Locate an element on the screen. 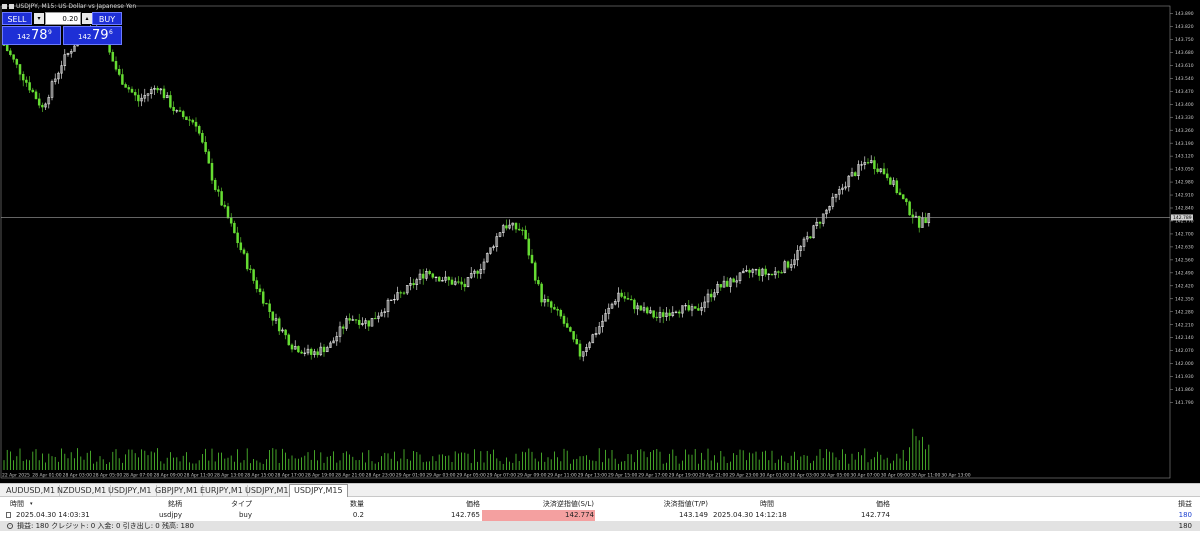 Image resolution: width=1200 pixels, height=543 pixels. col-tp: 決済指値(T/P) is located at coordinates (674, 504).